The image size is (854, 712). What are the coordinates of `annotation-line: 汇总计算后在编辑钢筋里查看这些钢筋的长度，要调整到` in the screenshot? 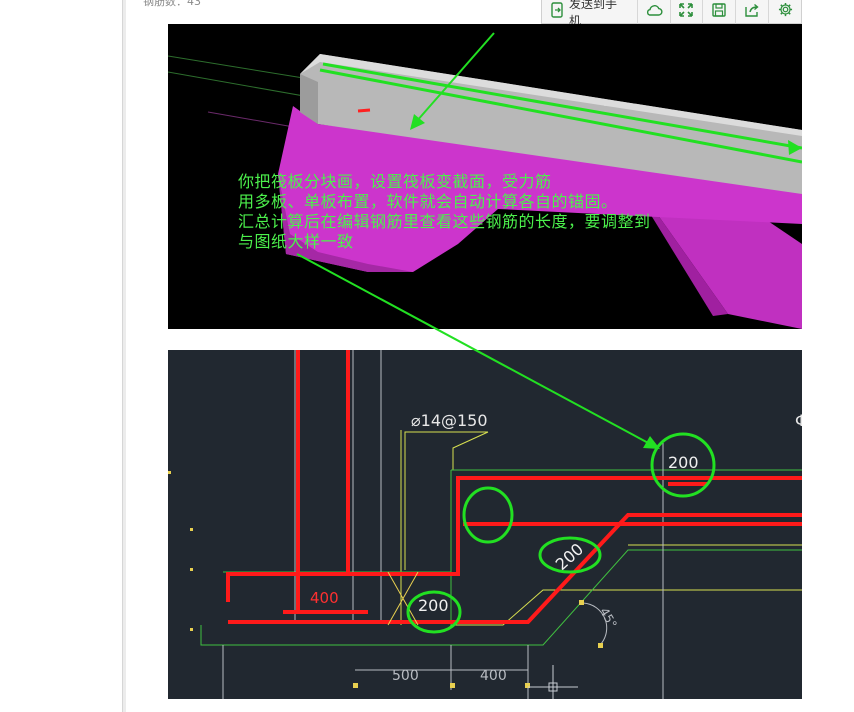 It's located at (444, 221).